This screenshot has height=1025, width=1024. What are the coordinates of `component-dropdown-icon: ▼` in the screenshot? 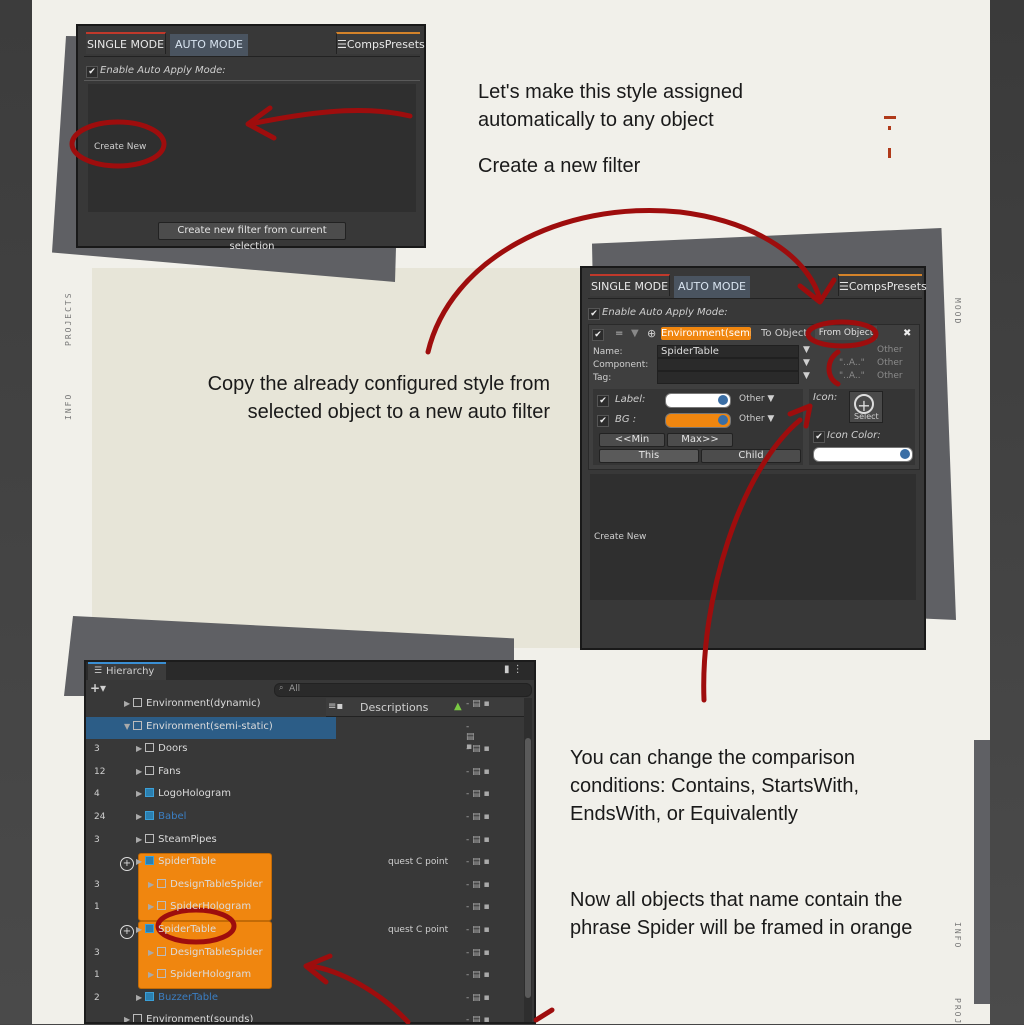 It's located at (806, 363).